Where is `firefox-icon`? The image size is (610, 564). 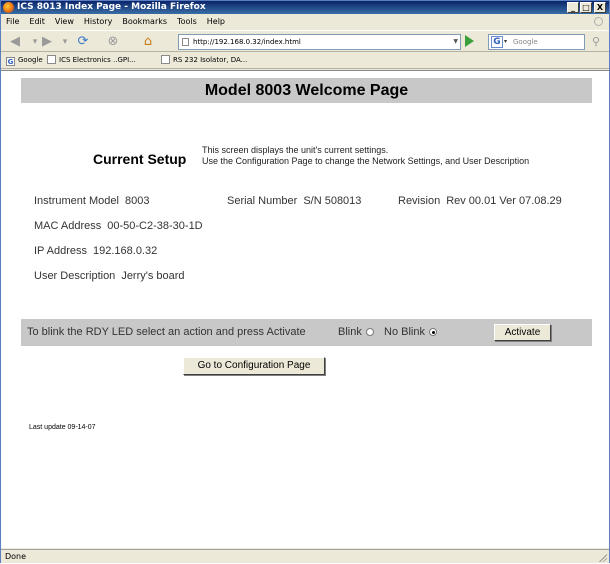 firefox-icon is located at coordinates (8, 7).